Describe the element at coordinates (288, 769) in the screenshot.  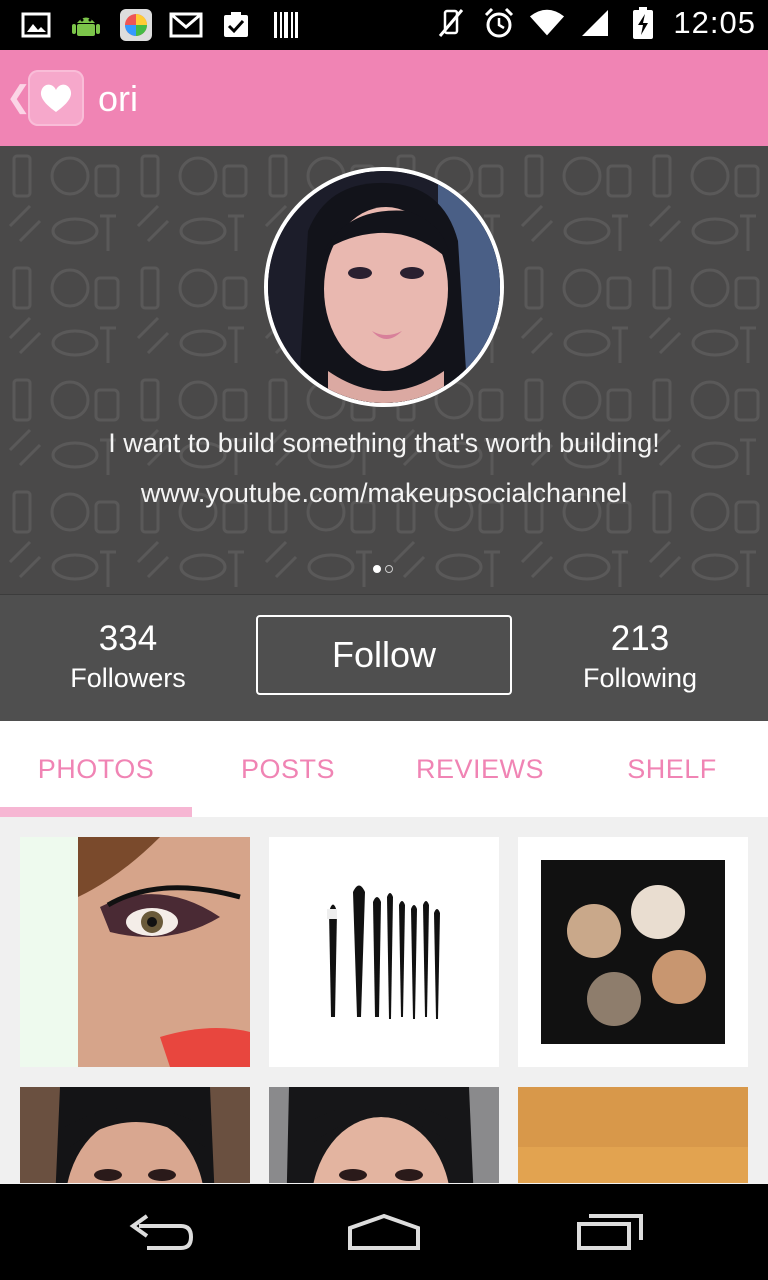
I see `tab-posts: POSTS` at that location.